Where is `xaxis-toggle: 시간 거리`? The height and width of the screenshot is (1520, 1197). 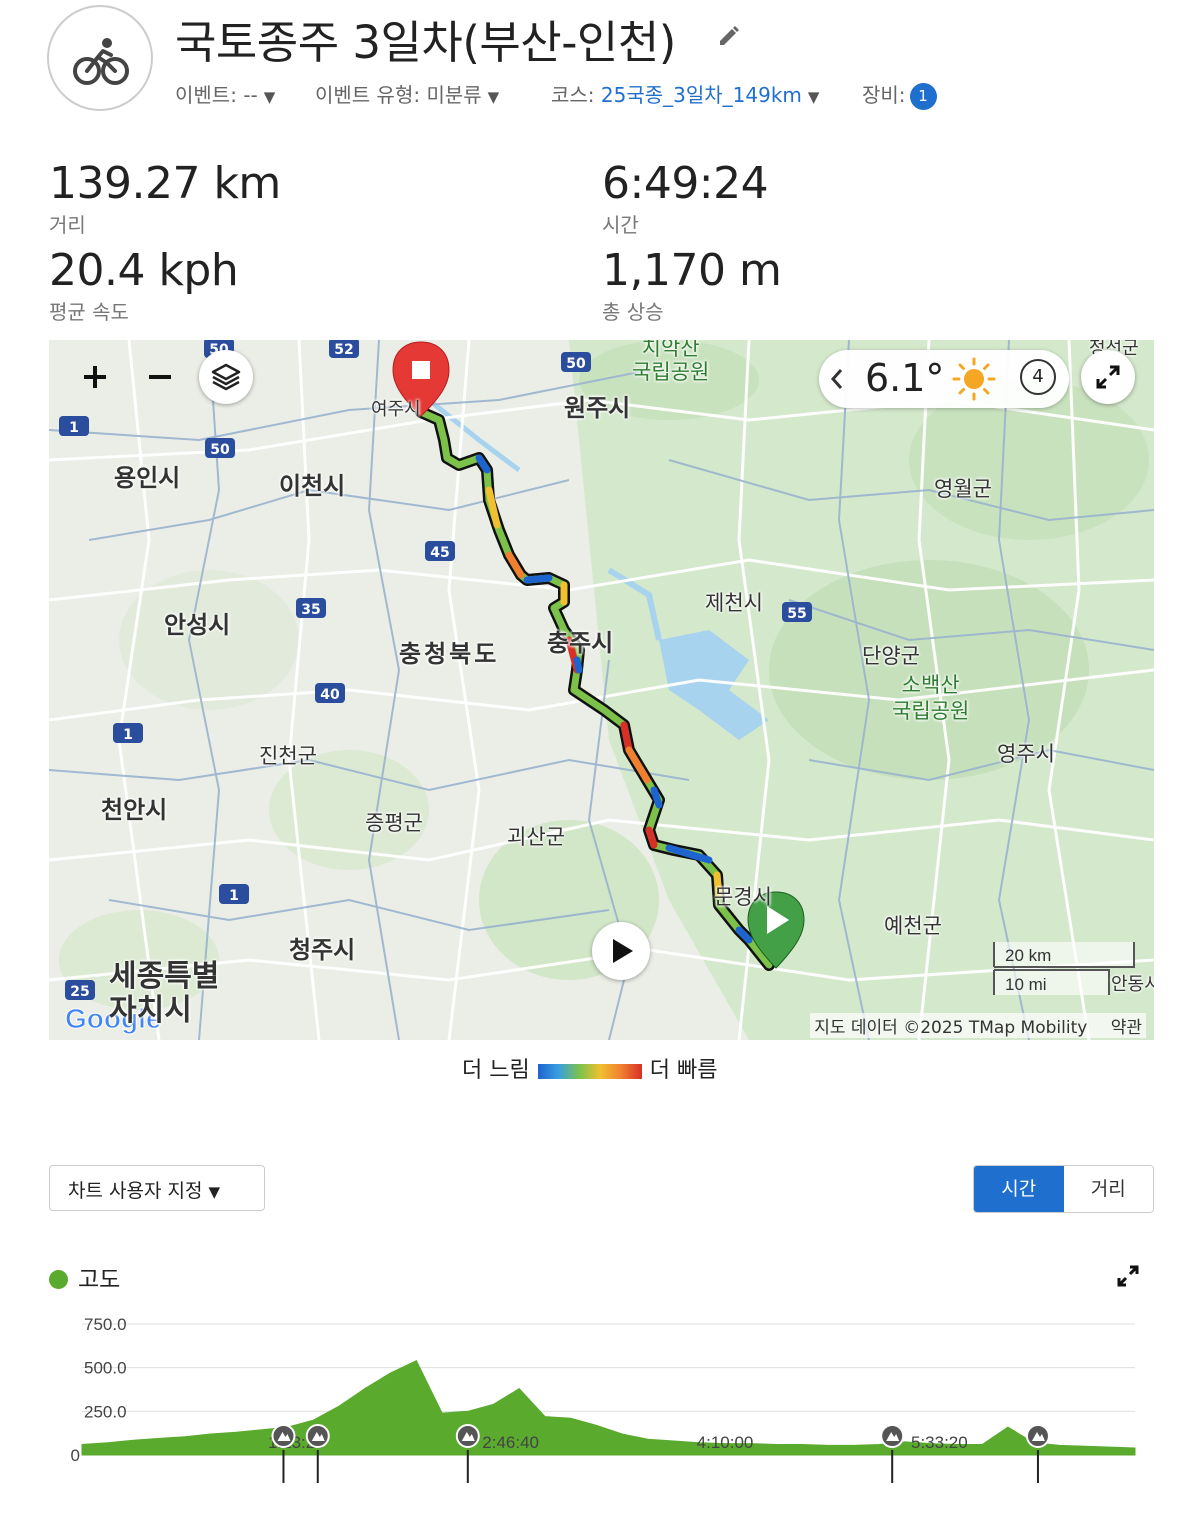
xaxis-toggle: 시간 거리 is located at coordinates (1063, 1189).